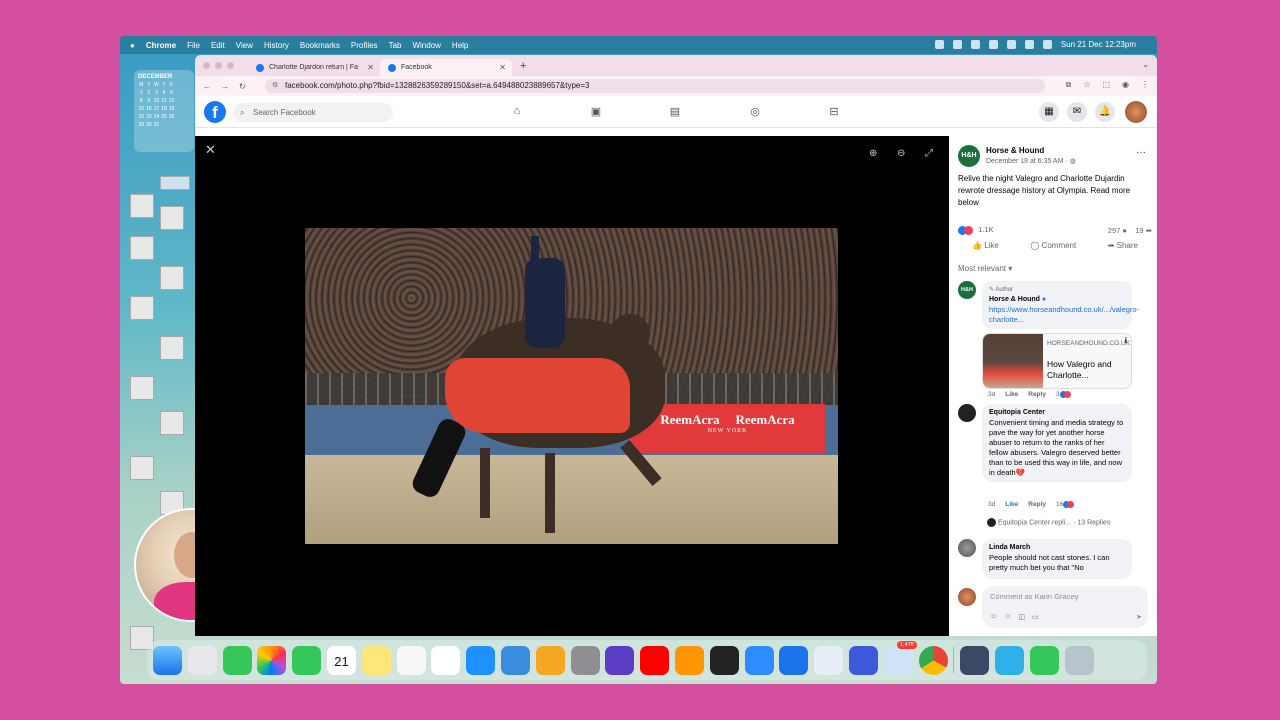 This screenshot has height=720, width=1280. Describe the element at coordinates (675, 112) in the screenshot. I see `marketplace-icon: ▤` at that location.